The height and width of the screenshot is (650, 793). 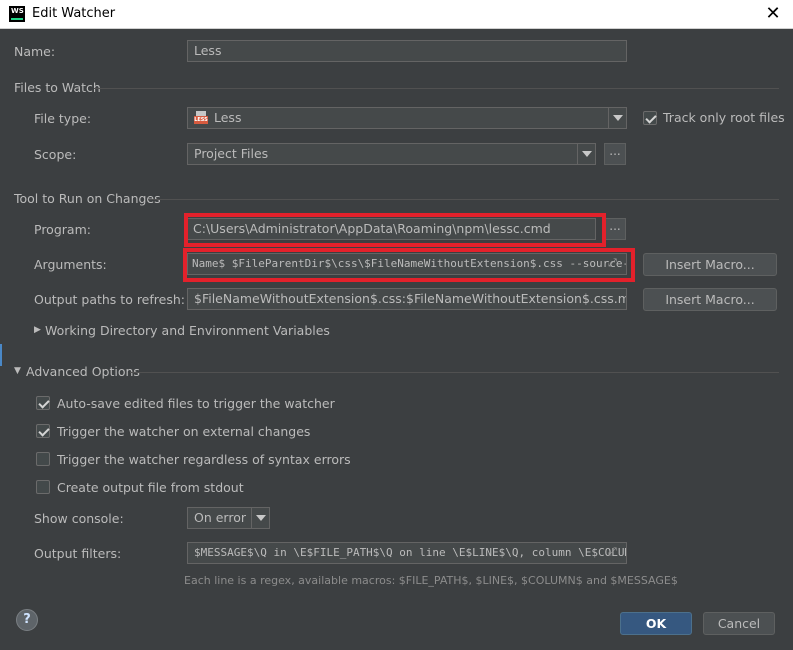 What do you see at coordinates (109, 299) in the screenshot?
I see `output-paths-label: Output paths to refresh:` at bounding box center [109, 299].